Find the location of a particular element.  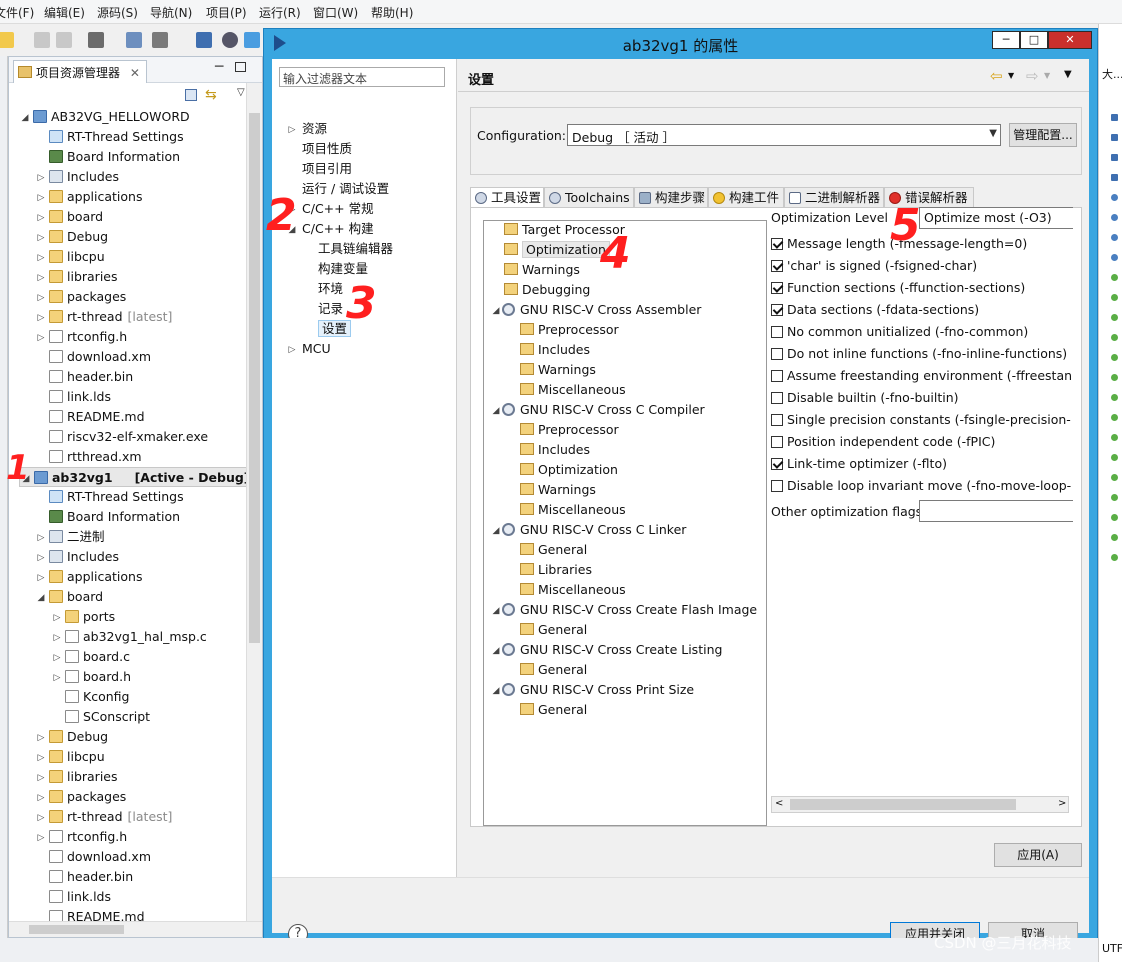

view-menu-icon: ▽ is located at coordinates (241, 92).